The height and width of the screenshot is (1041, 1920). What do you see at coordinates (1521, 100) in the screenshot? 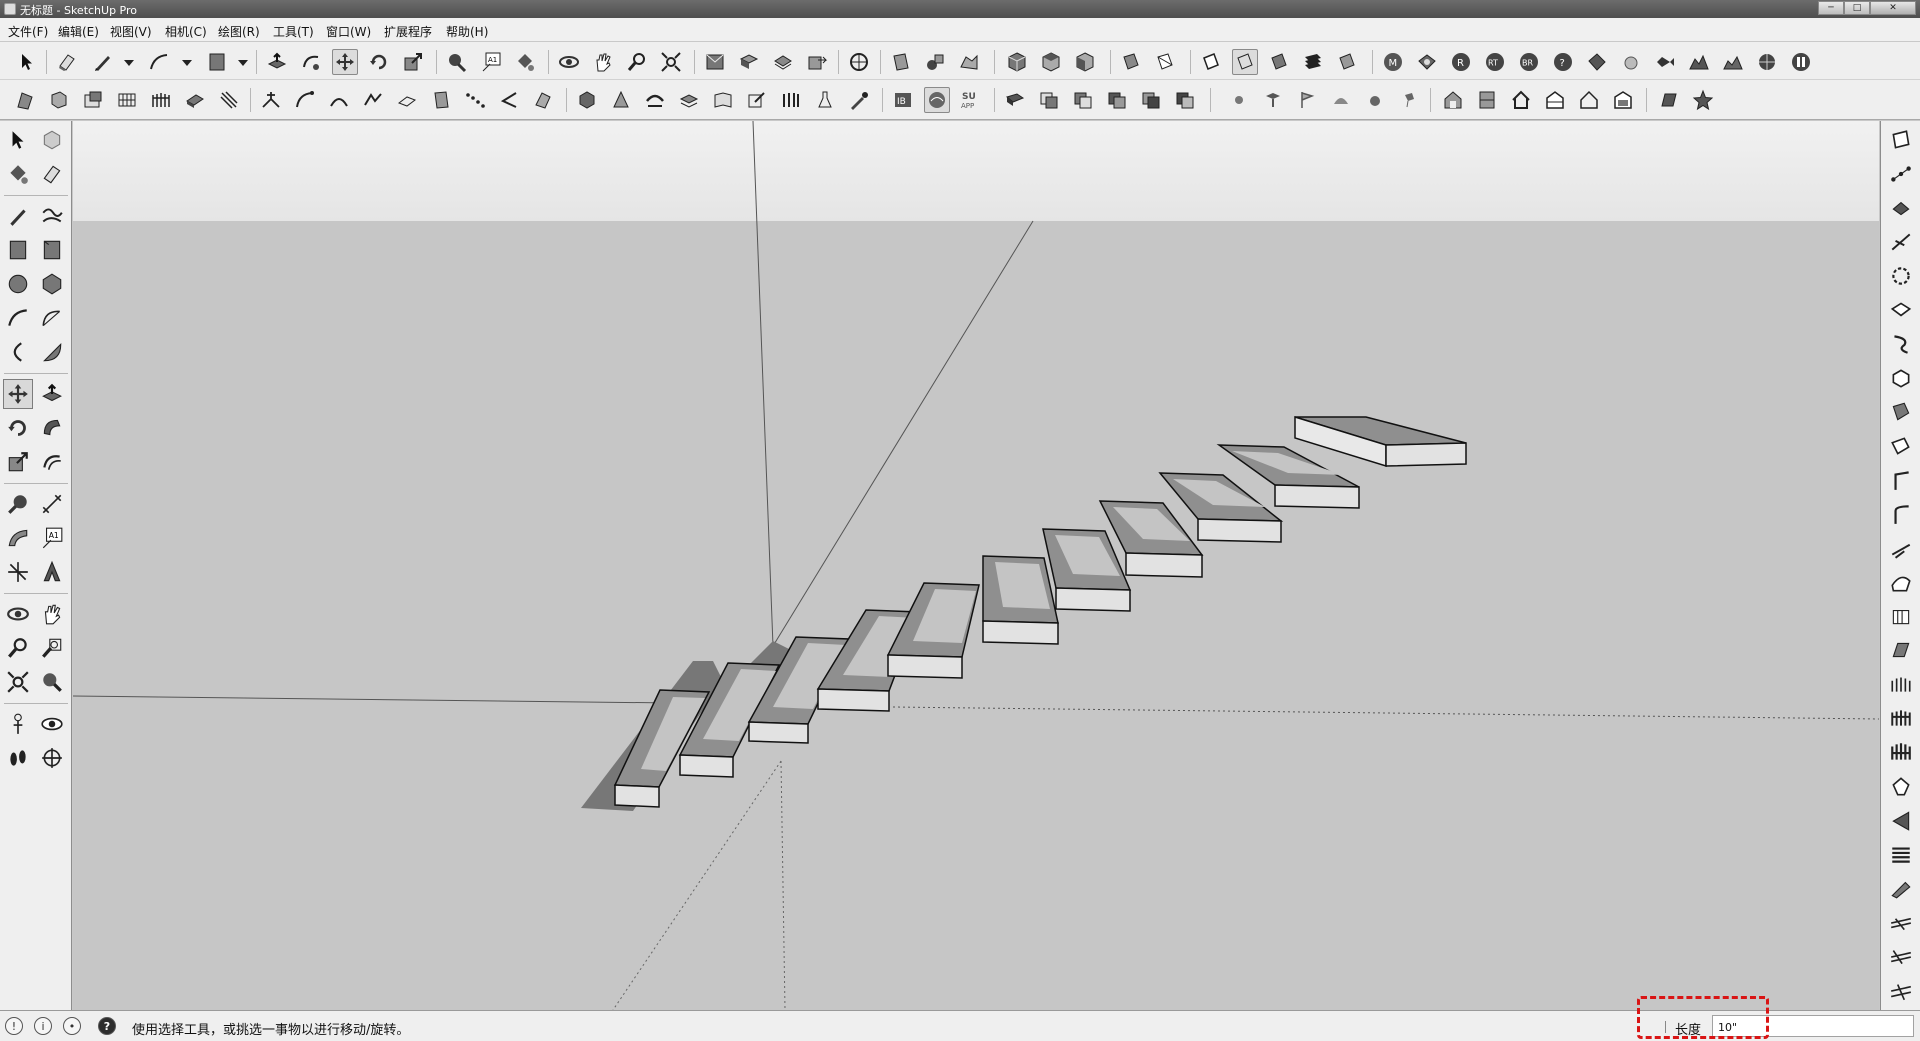
I see `home-icon` at bounding box center [1521, 100].